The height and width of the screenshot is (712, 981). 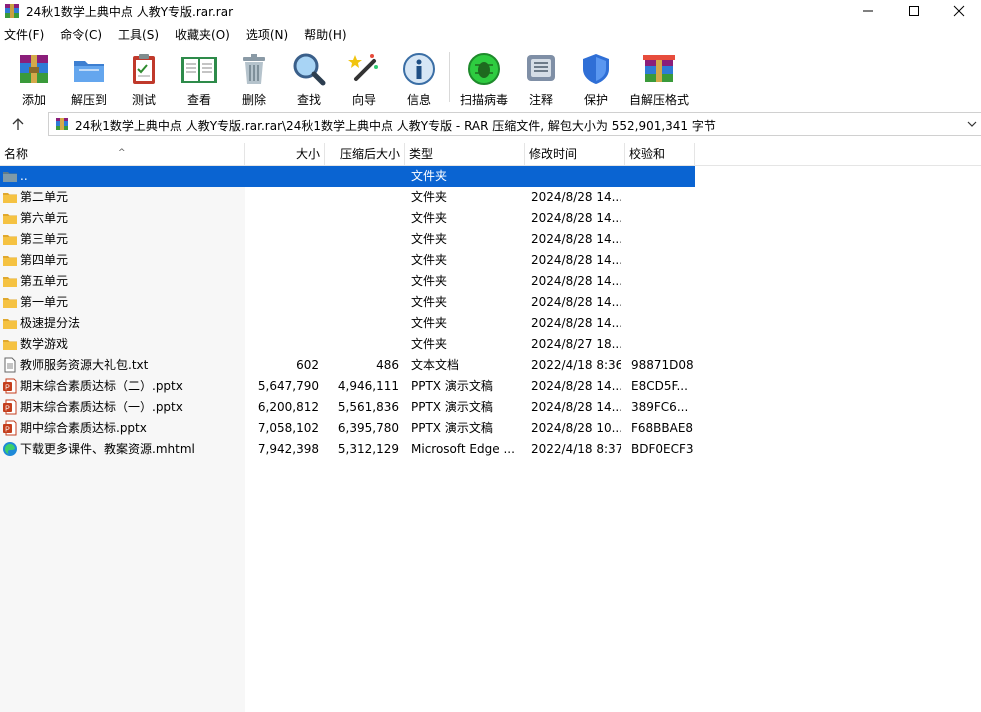 I want to click on maximize-icon, so click(x=914, y=11).